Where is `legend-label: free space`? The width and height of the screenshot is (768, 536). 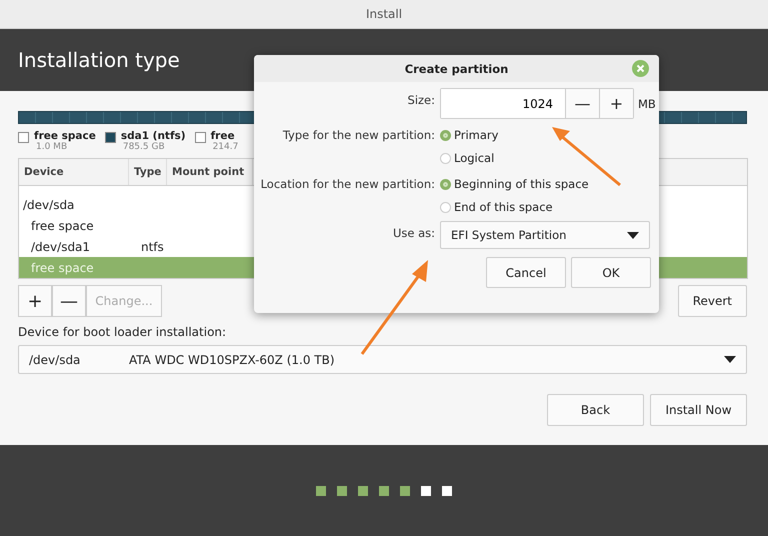
legend-label: free space is located at coordinates (65, 136).